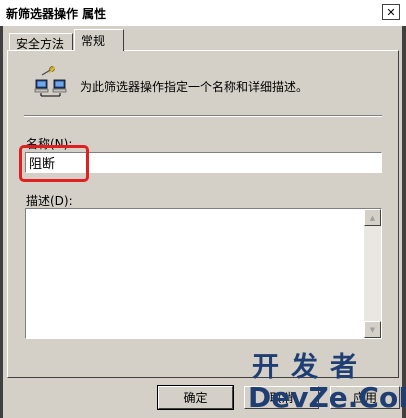 The image size is (406, 418). What do you see at coordinates (391, 12) in the screenshot?
I see `close-icon: ✕` at bounding box center [391, 12].